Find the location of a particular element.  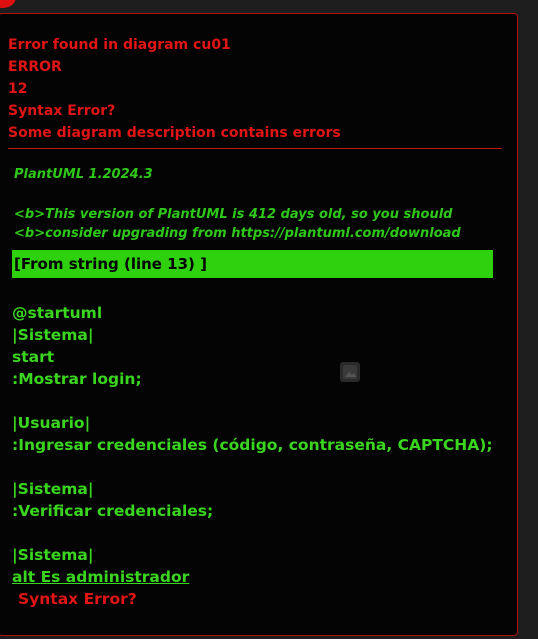

image-placeholder-icon is located at coordinates (350, 372).